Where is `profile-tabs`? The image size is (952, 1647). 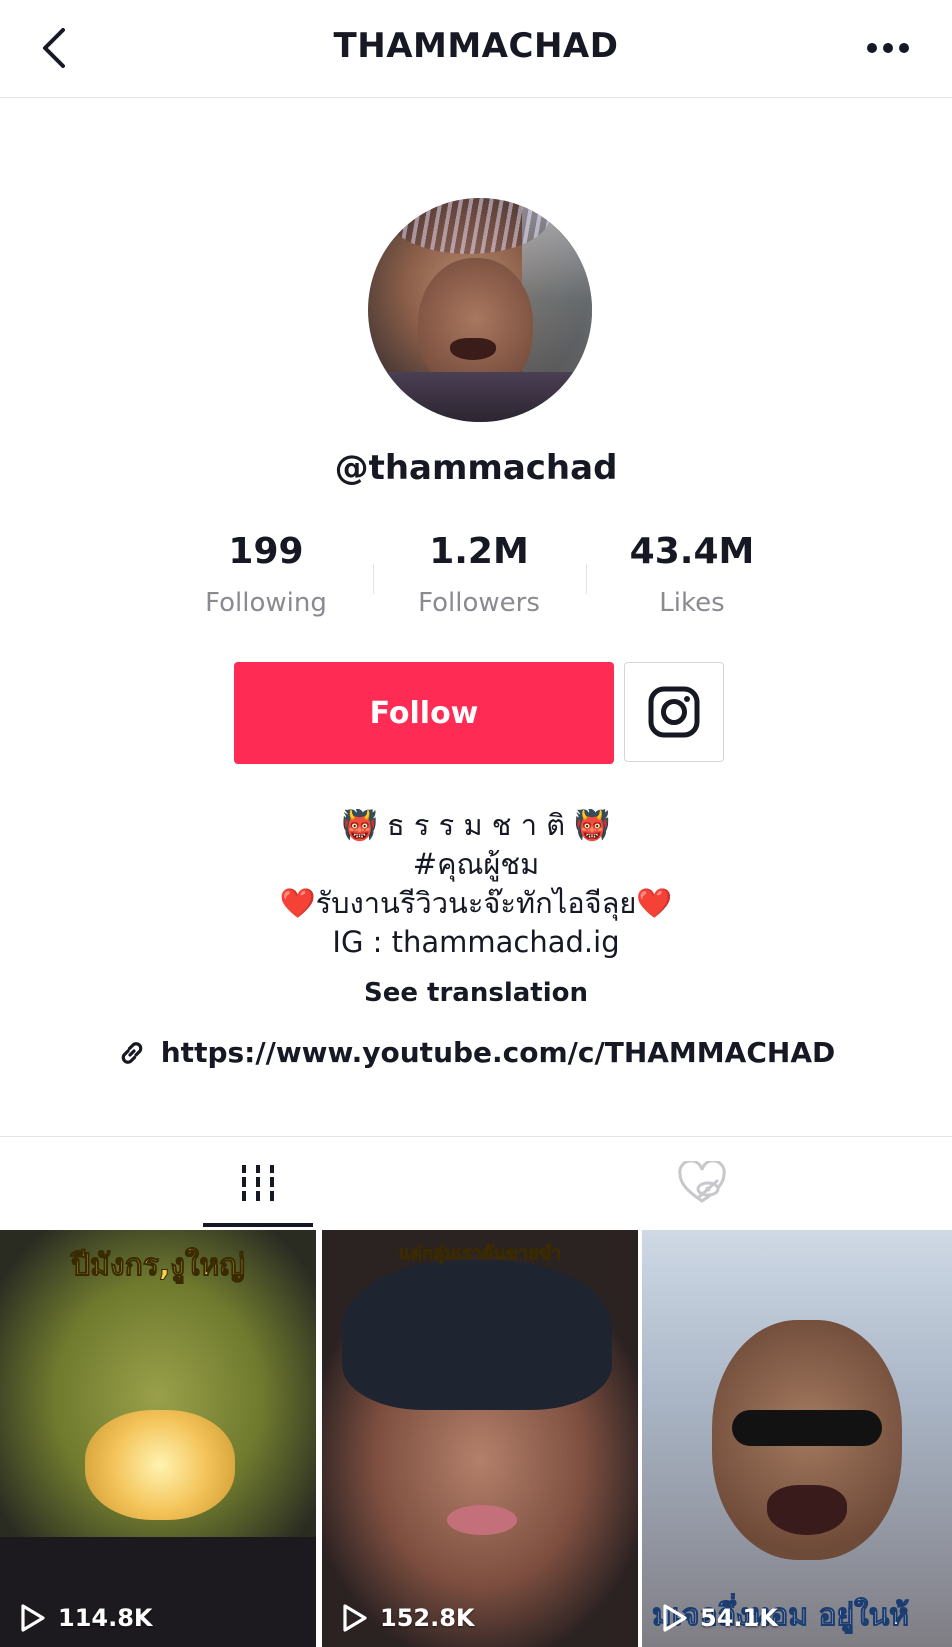 profile-tabs is located at coordinates (476, 1182).